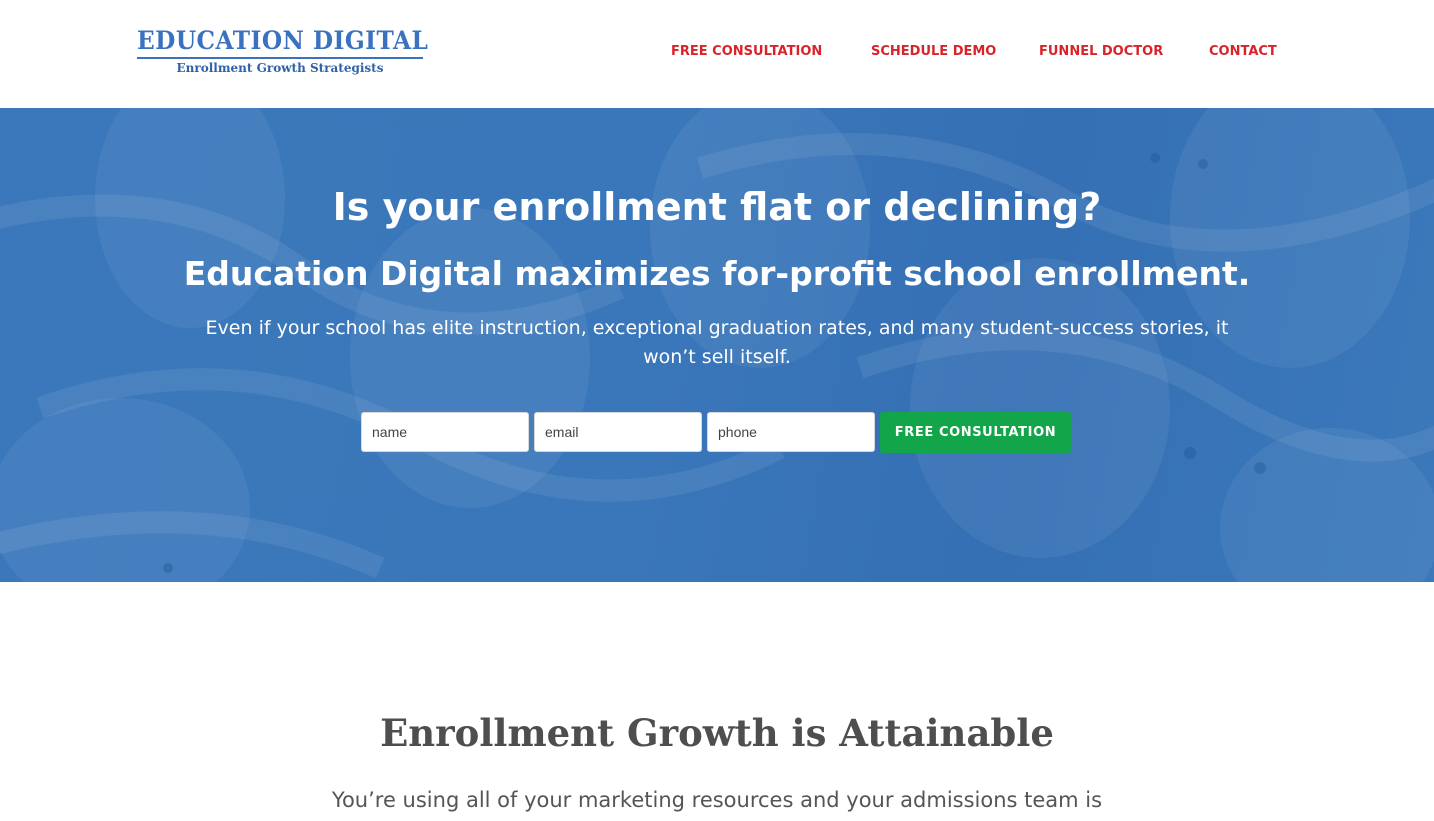 This screenshot has width=1434, height=821. I want to click on free-consultation-button: FREE CONSULTATION, so click(975, 432).